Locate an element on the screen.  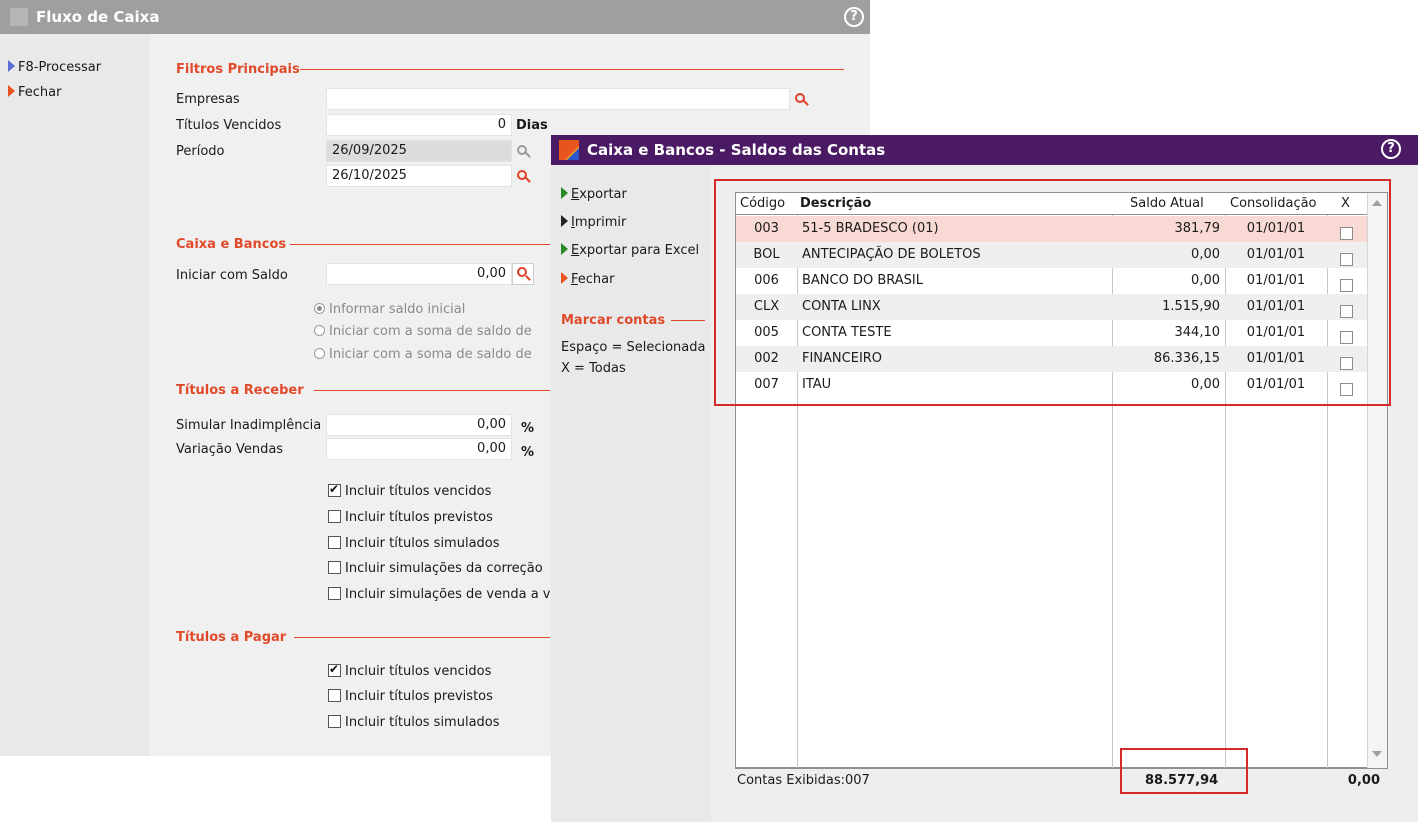
dialog-titlebar: Caixa e Bancos - Saldos das Contas ? is located at coordinates (984, 150).